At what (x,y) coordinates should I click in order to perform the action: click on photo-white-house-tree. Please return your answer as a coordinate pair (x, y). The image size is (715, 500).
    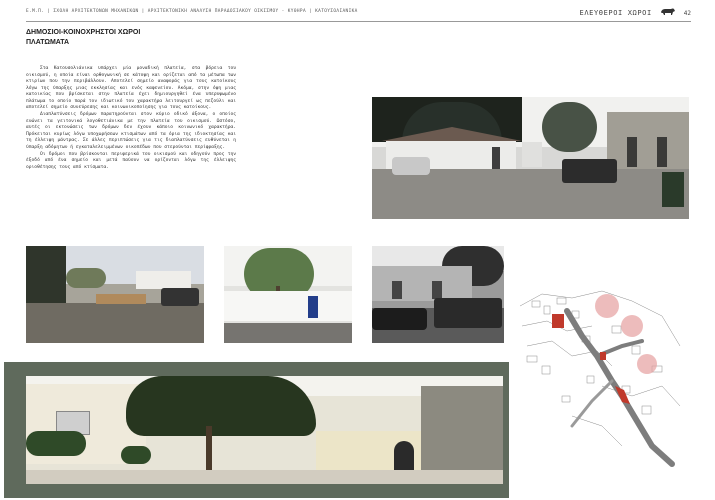
    Looking at the image, I should click on (288, 294).